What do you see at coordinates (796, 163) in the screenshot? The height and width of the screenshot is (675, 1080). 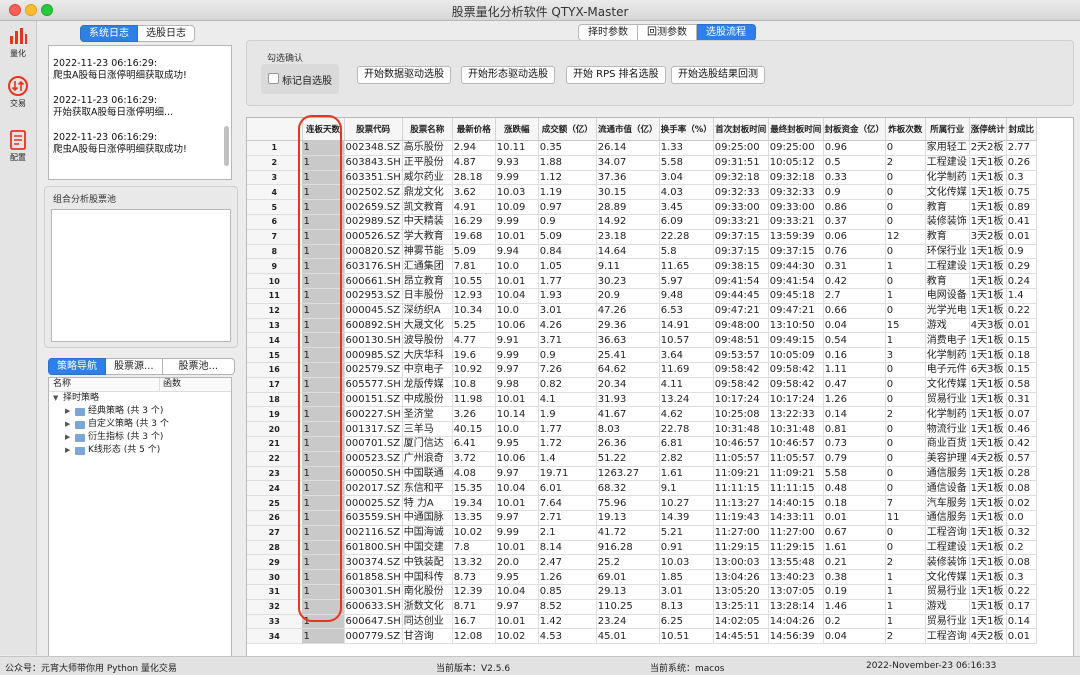 I see `table-cell: 10:05:12` at bounding box center [796, 163].